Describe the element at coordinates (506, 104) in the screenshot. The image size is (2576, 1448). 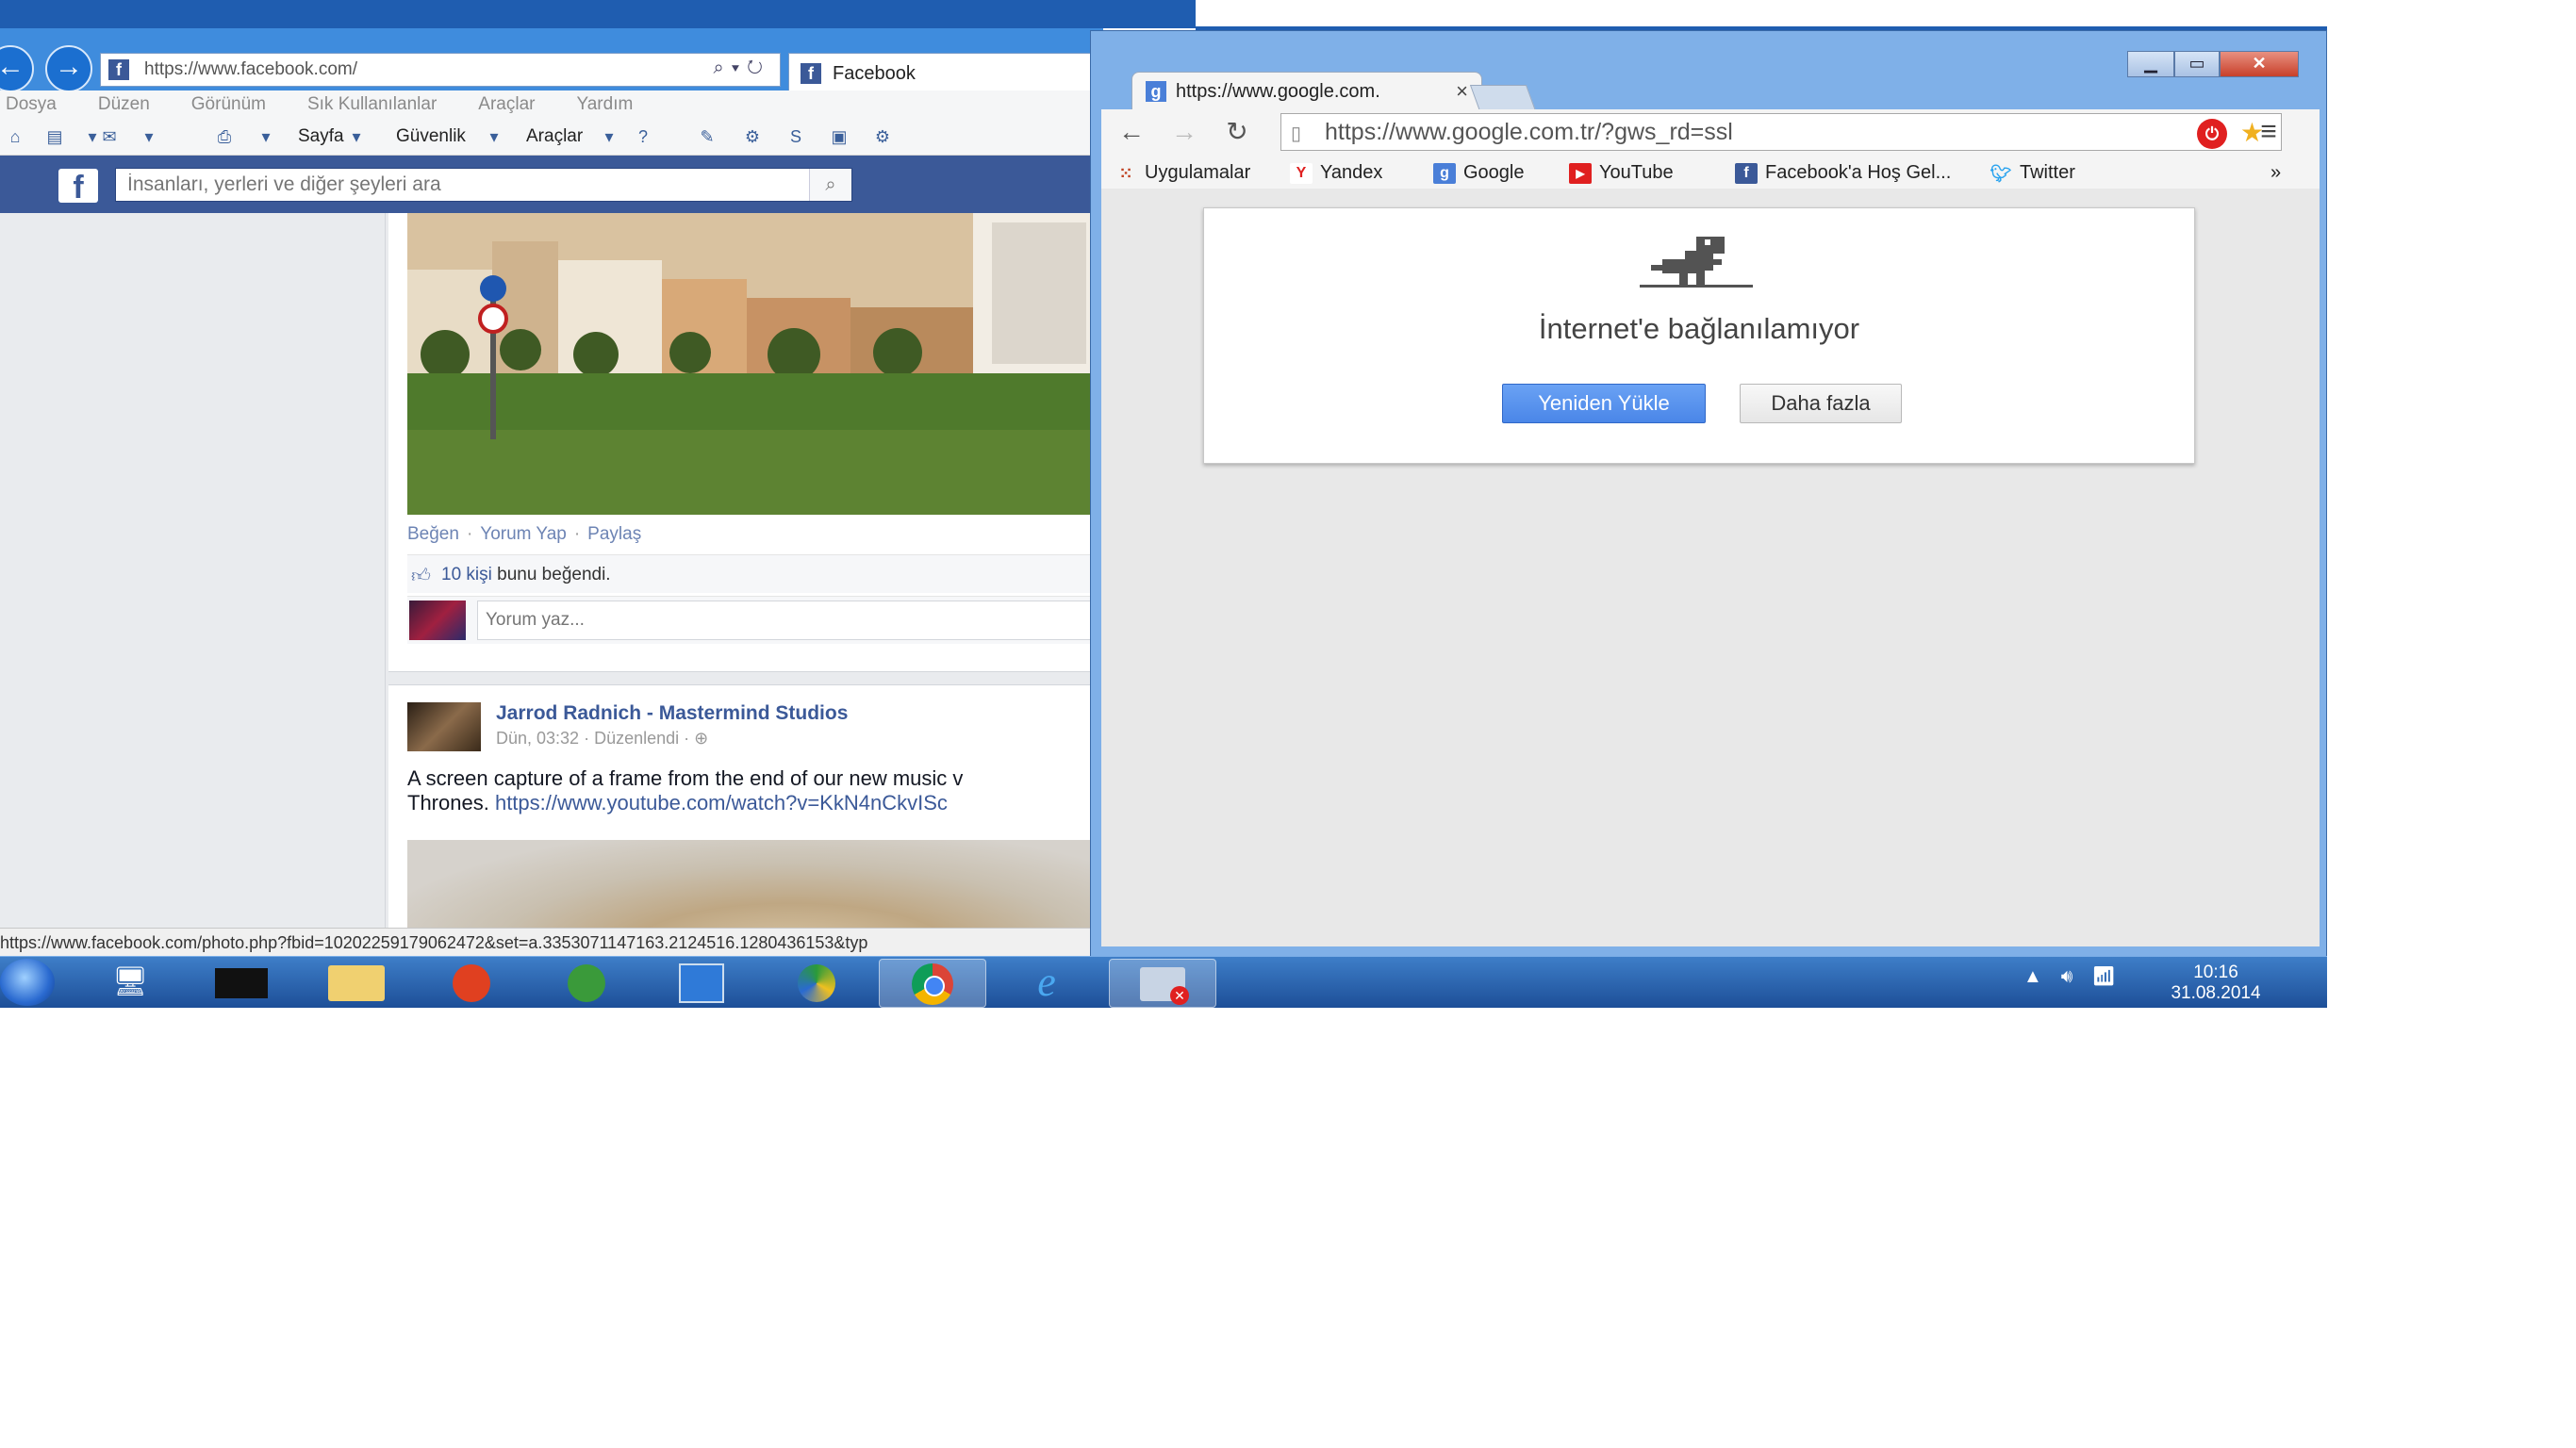
I see `menu-araclar: Araçlar` at that location.